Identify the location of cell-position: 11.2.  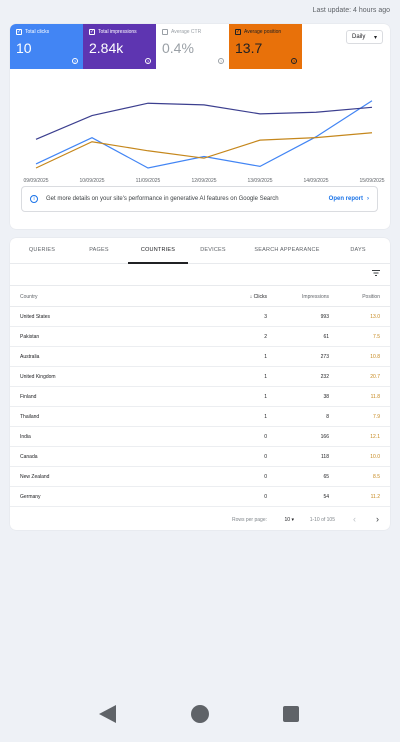
(375, 497).